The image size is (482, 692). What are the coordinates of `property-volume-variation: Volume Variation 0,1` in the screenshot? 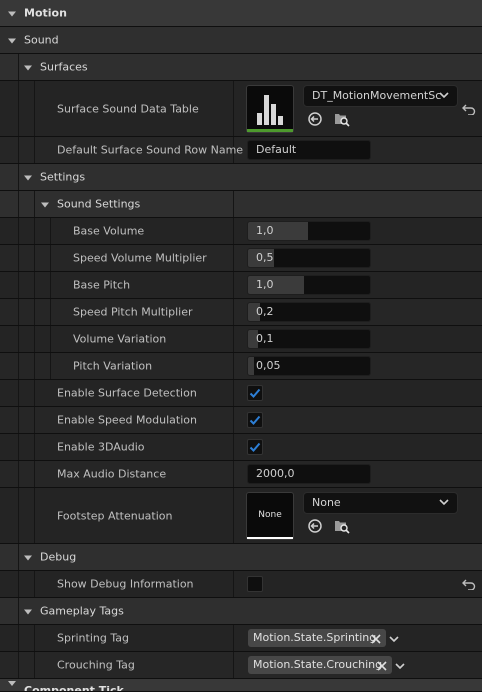 It's located at (241, 339).